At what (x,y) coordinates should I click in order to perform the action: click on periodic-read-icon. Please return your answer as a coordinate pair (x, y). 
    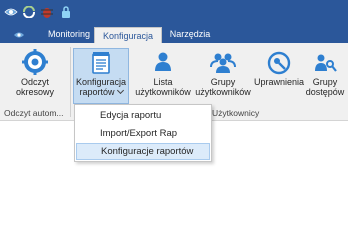
    Looking at the image, I should click on (35, 62).